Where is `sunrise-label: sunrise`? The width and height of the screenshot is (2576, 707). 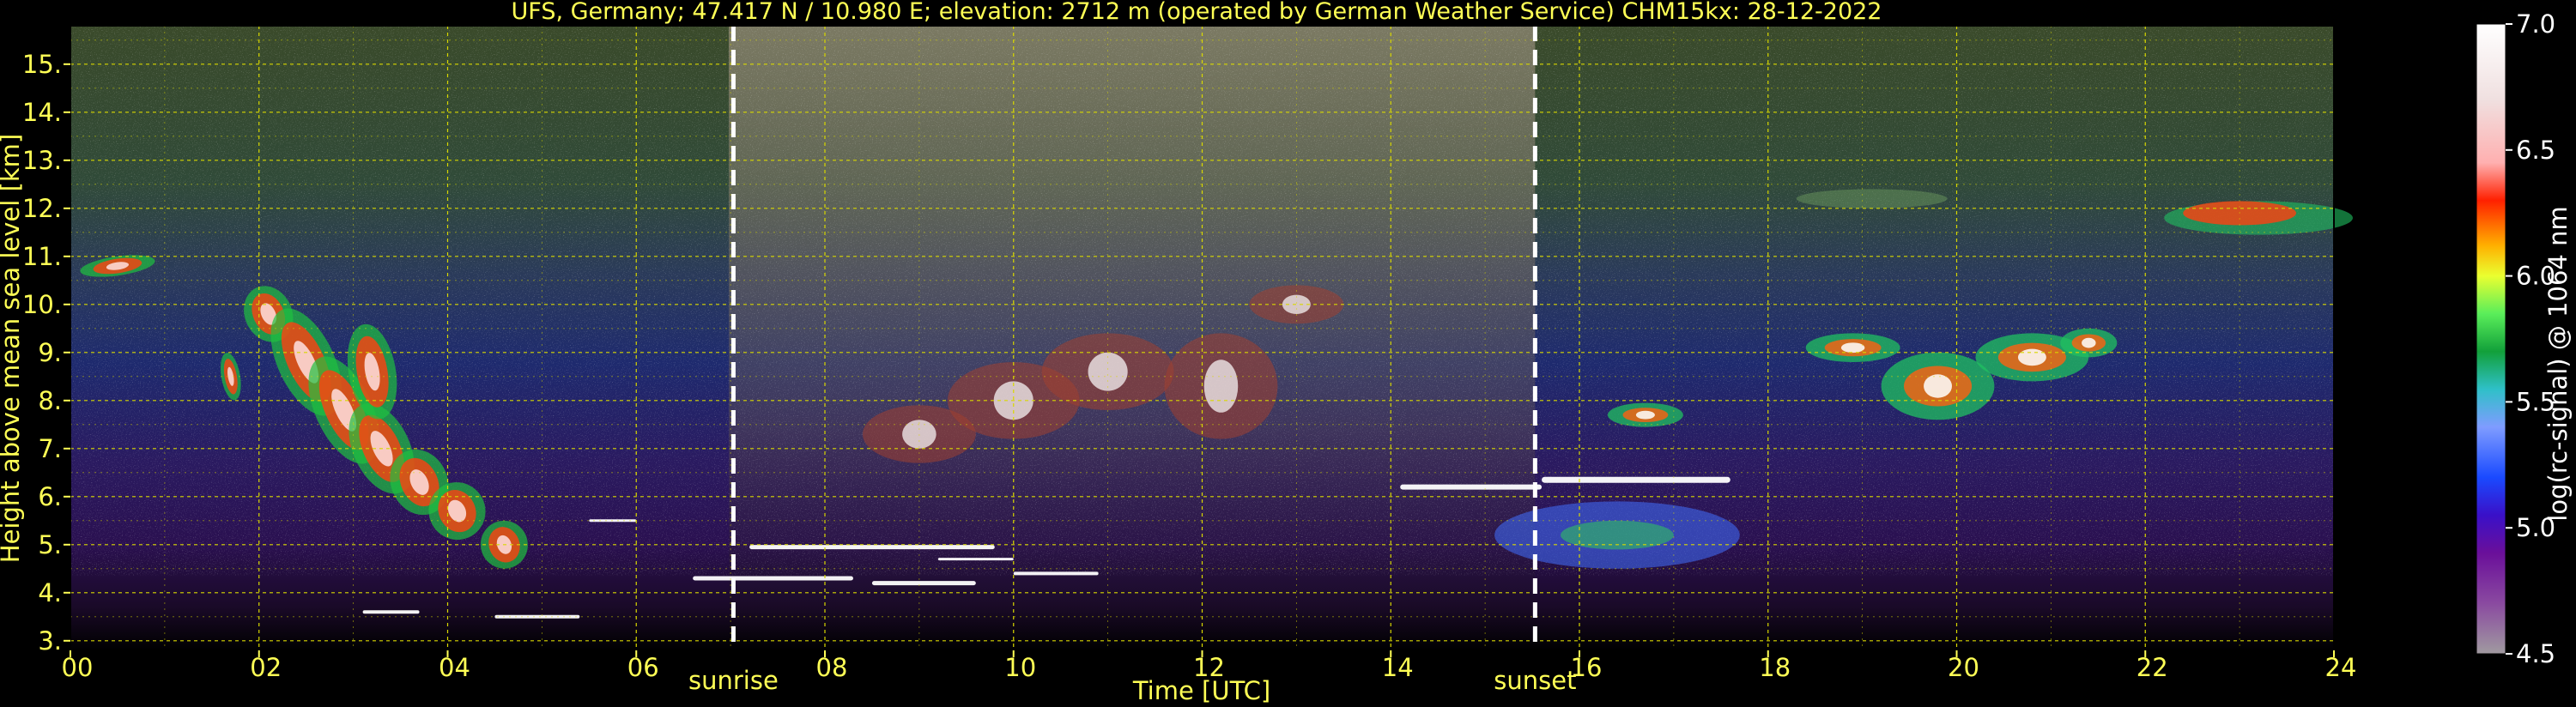
sunrise-label: sunrise is located at coordinates (733, 680).